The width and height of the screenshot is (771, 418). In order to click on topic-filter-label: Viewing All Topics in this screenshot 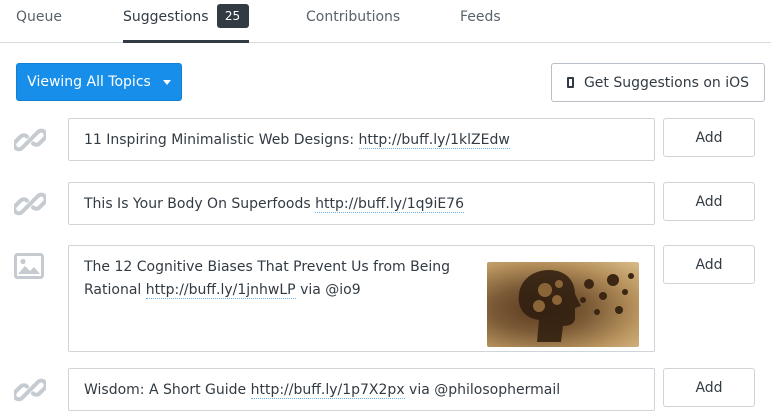, I will do `click(89, 82)`.